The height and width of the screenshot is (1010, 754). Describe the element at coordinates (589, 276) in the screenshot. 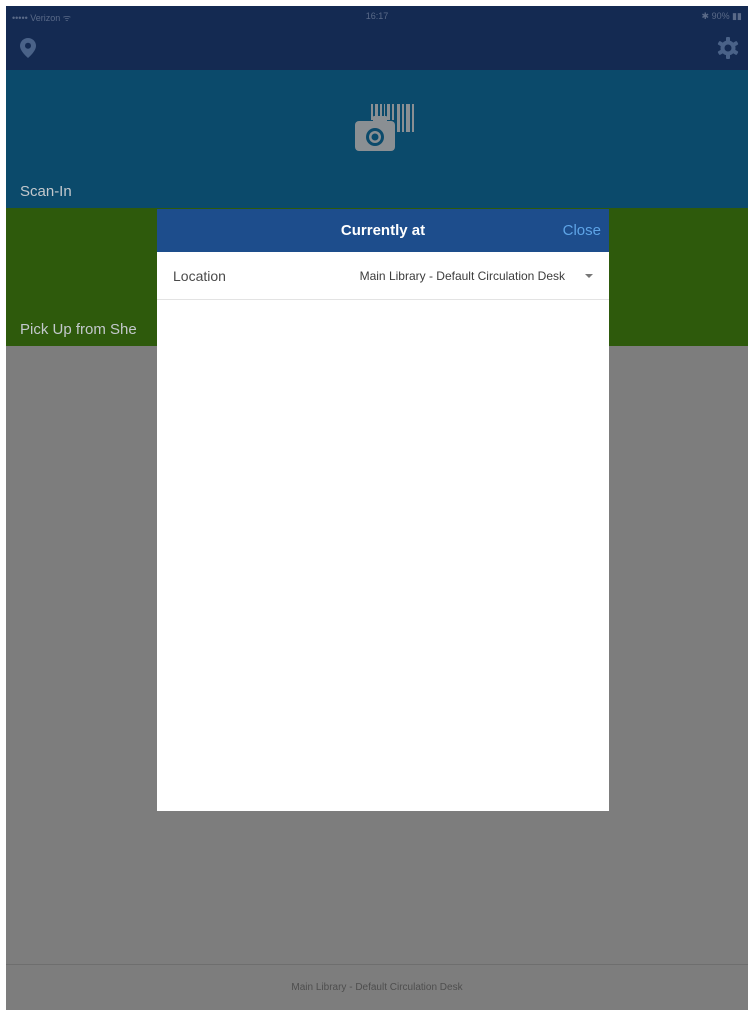

I see `chevron-down-icon` at that location.